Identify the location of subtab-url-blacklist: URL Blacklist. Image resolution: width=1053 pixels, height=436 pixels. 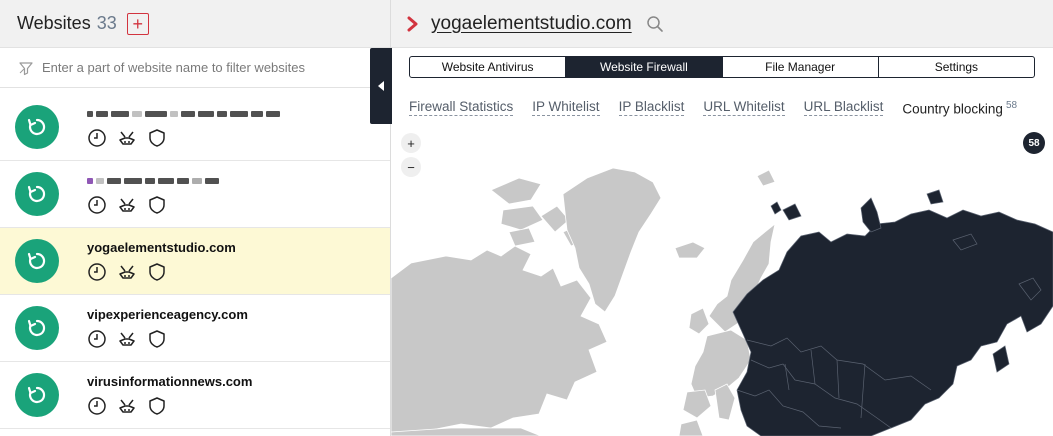
(843, 107).